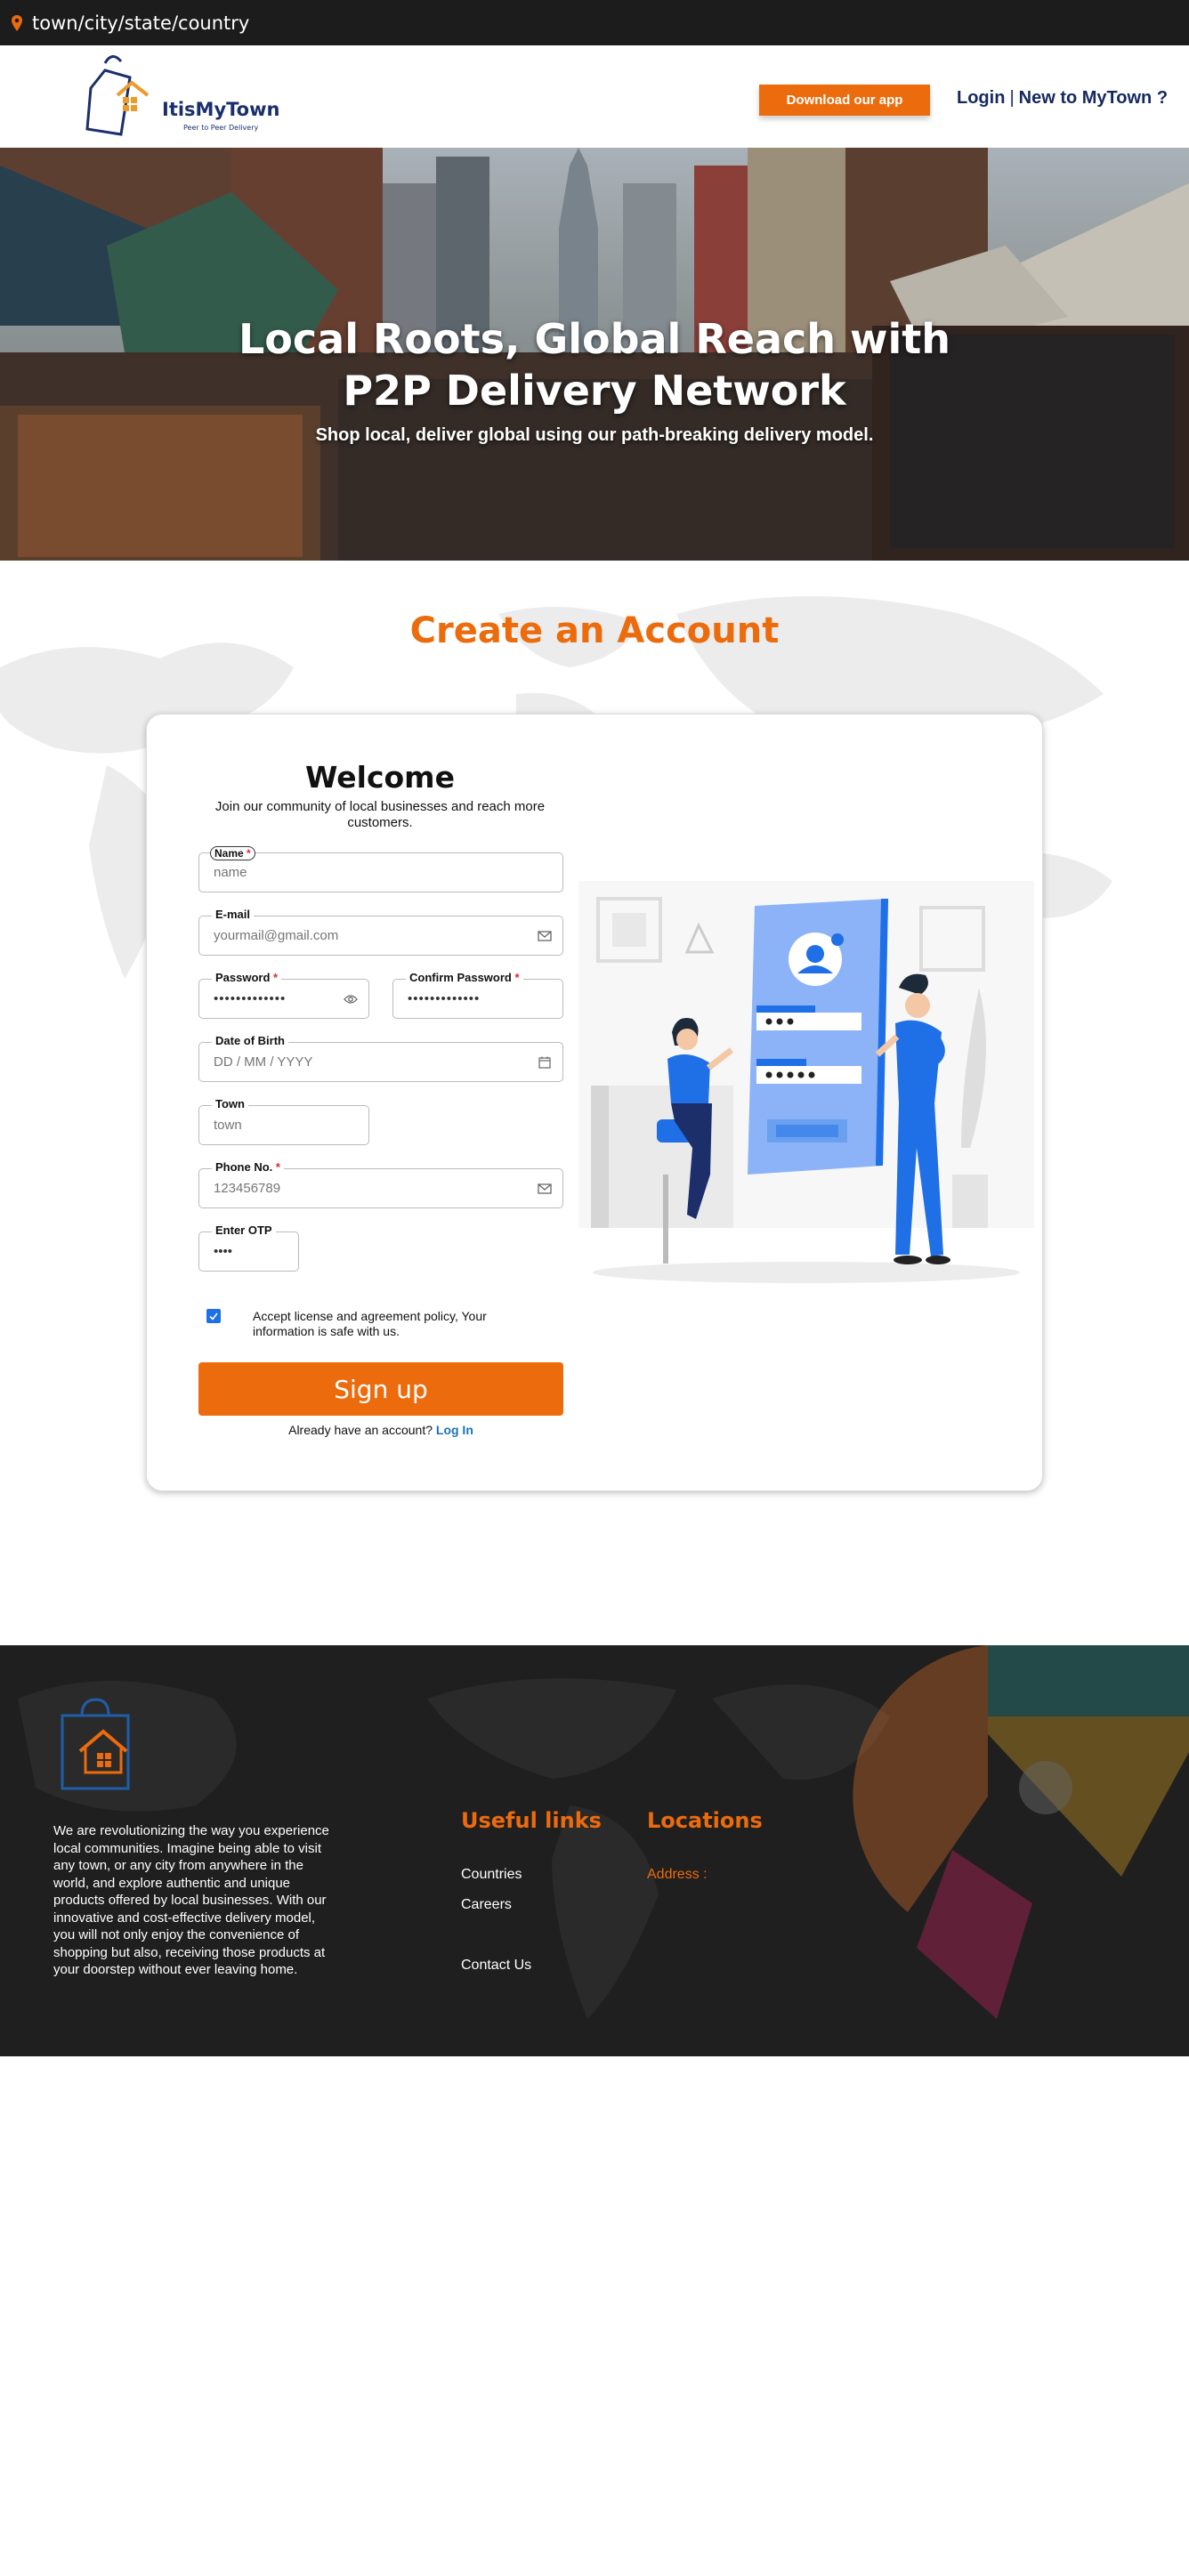 The width and height of the screenshot is (1189, 2576). What do you see at coordinates (981, 98) in the screenshot?
I see `login-link: Login` at bounding box center [981, 98].